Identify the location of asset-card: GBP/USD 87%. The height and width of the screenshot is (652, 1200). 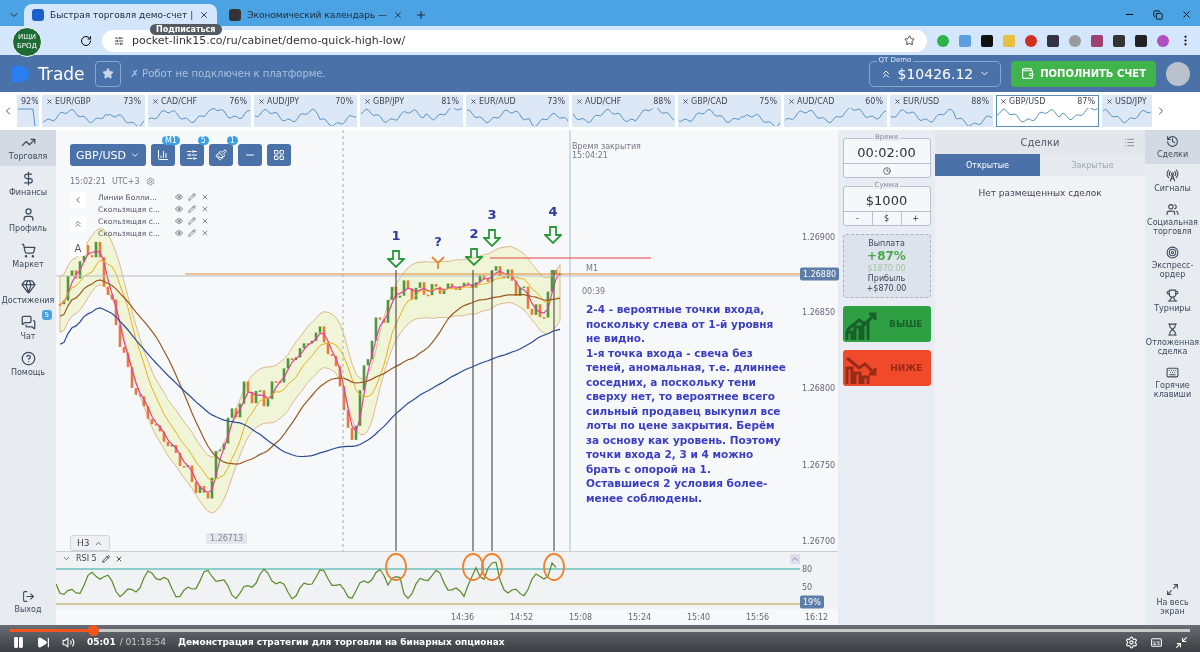
(1047, 111).